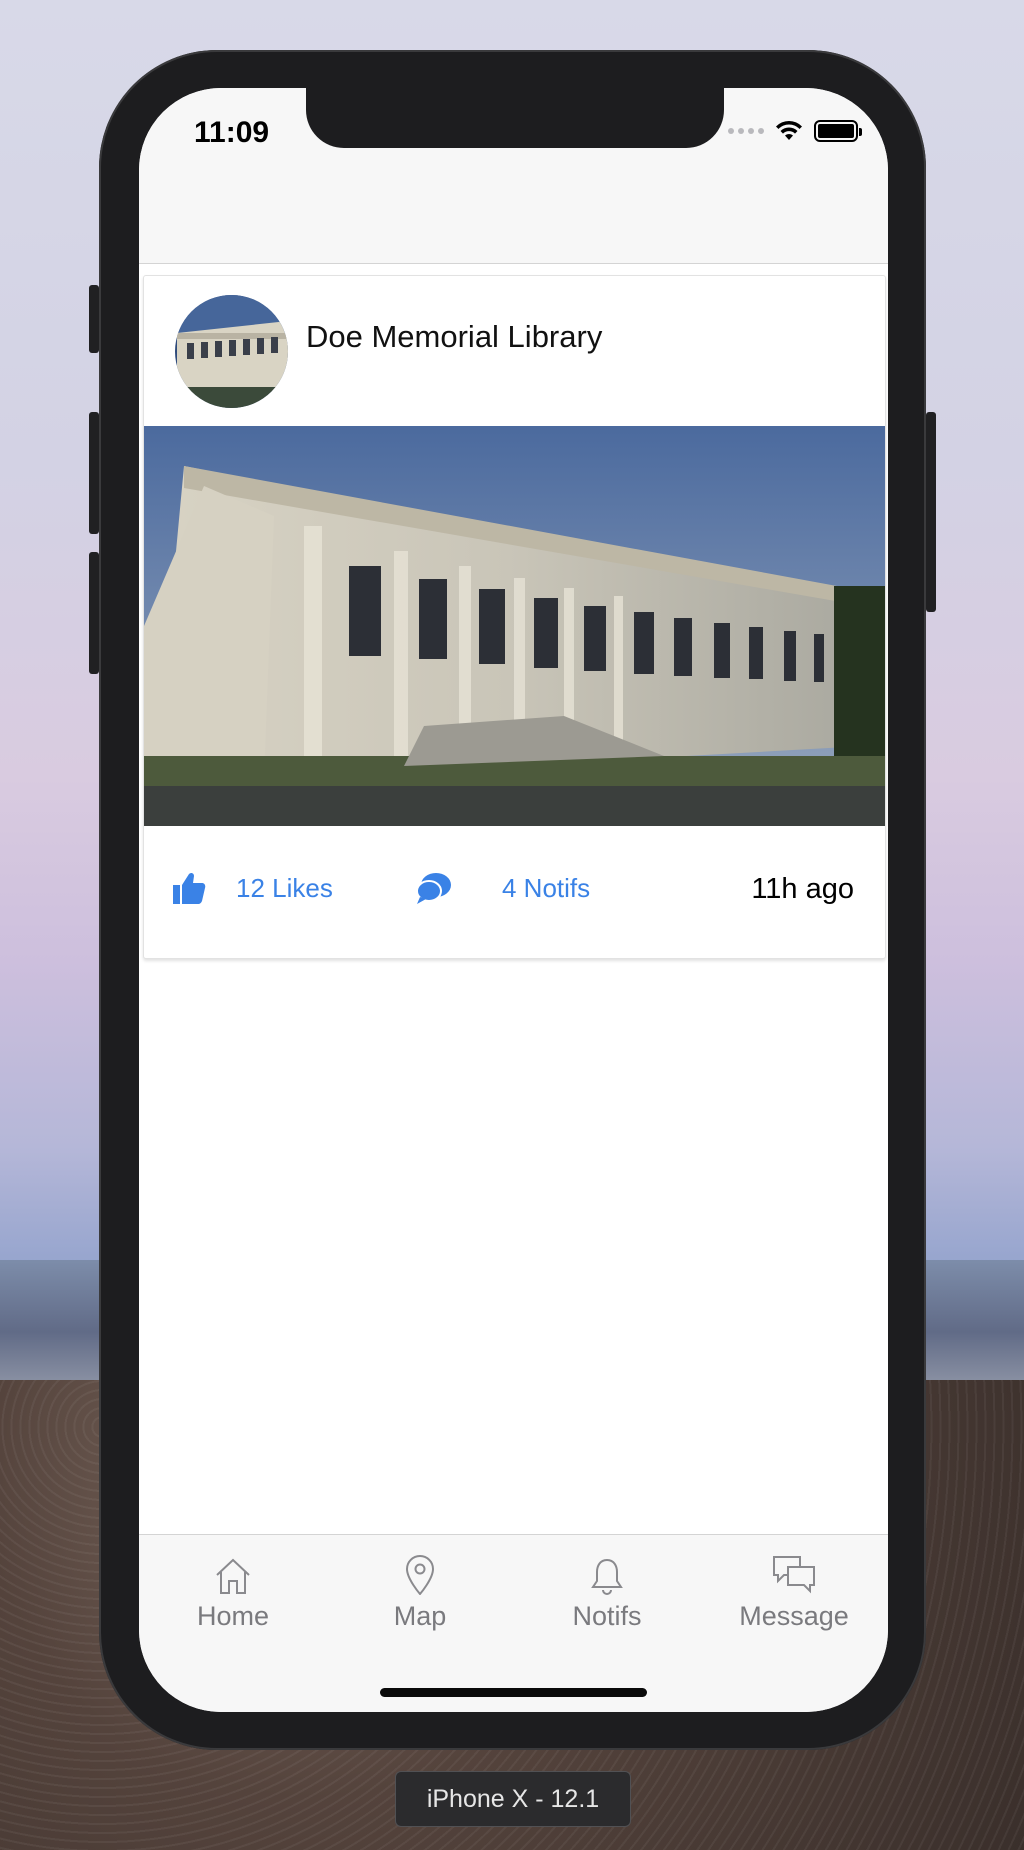 This screenshot has height=1850, width=1024. I want to click on notifs-link: 4 Notifs, so click(546, 888).